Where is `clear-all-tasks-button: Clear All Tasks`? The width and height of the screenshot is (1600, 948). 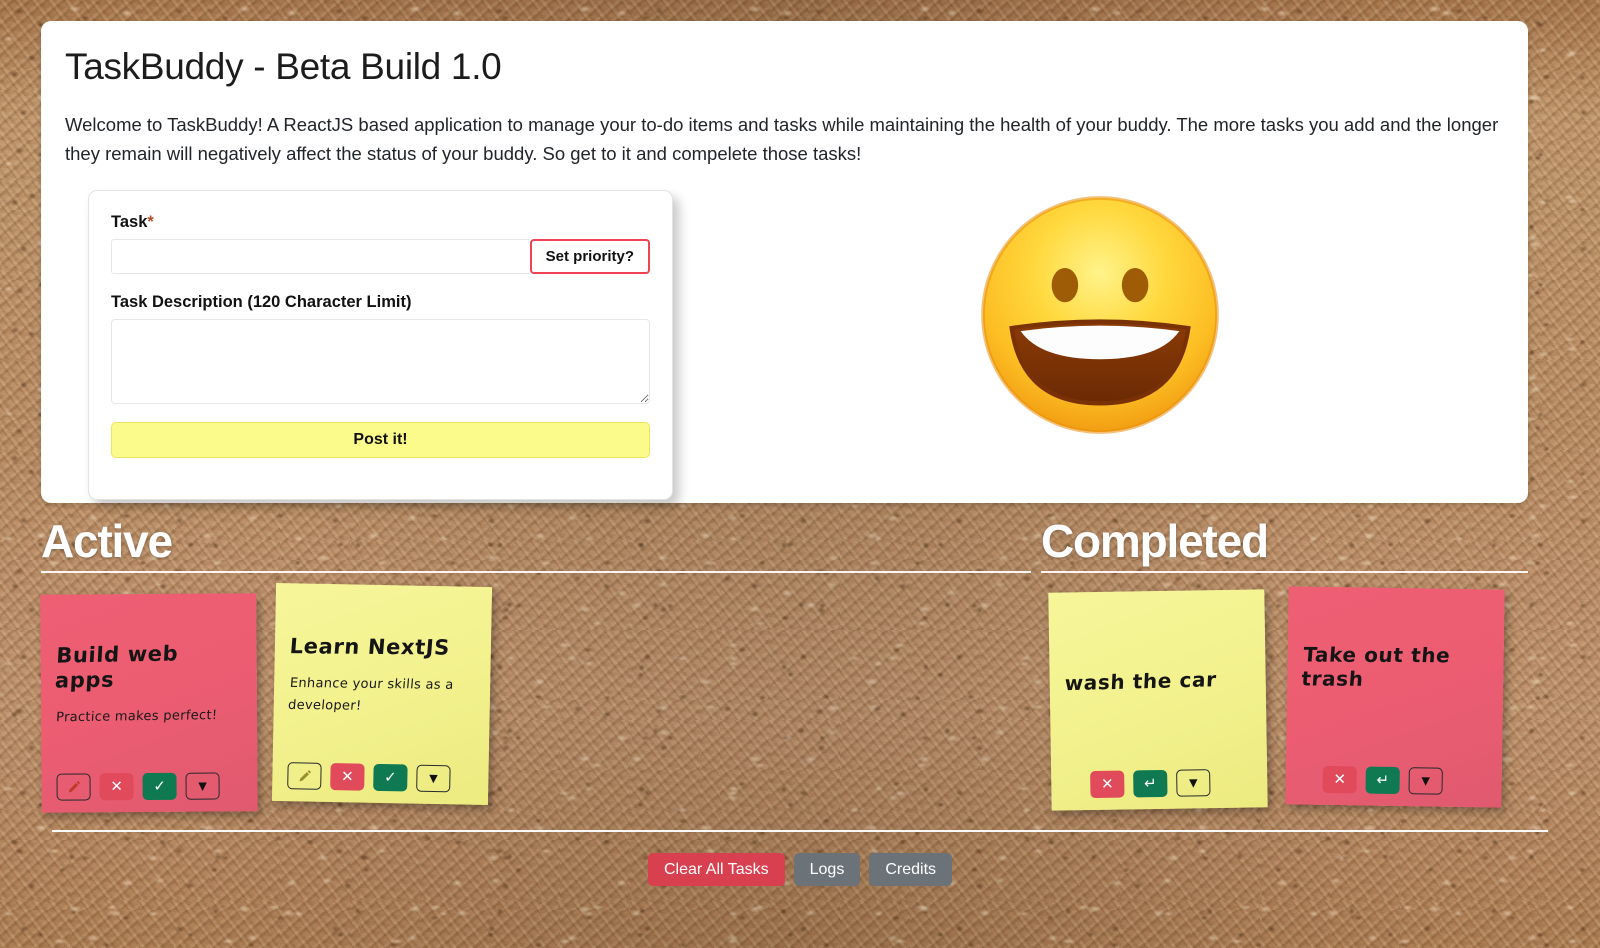 clear-all-tasks-button: Clear All Tasks is located at coordinates (716, 869).